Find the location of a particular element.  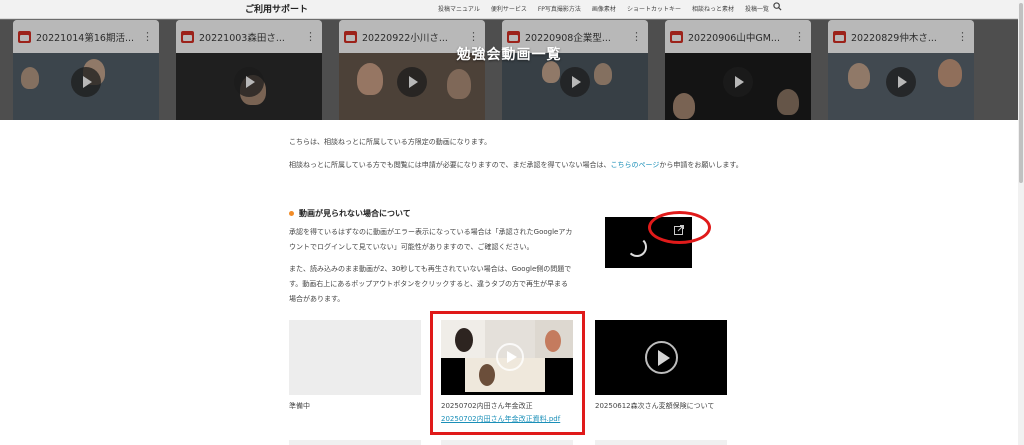

video-player-variable-insurance is located at coordinates (661, 357).